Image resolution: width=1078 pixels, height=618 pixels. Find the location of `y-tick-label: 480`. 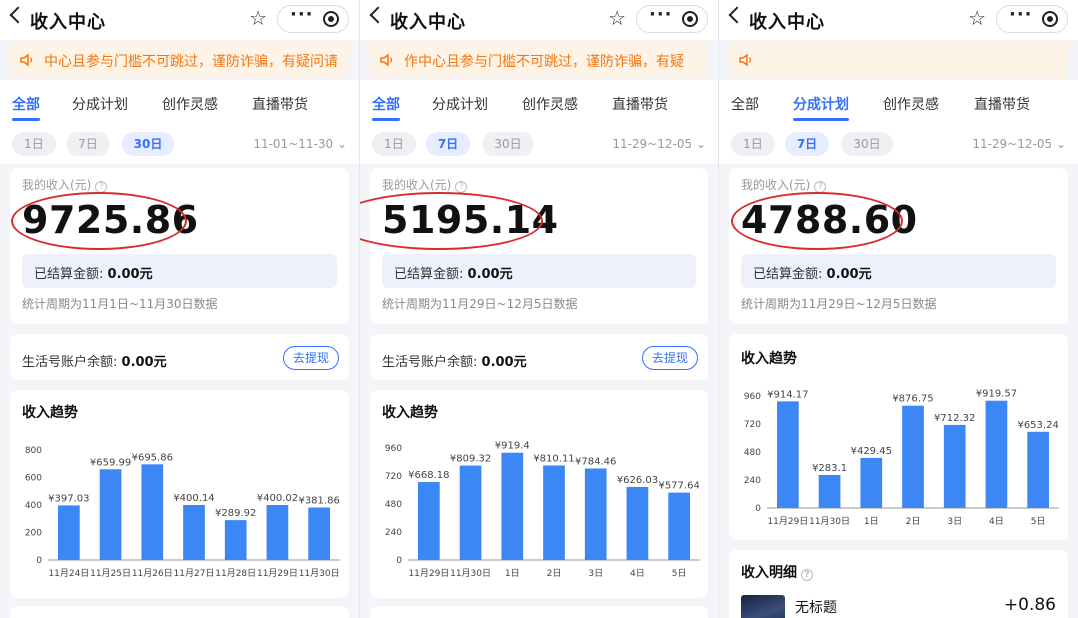

y-tick-label: 480 is located at coordinates (752, 453).